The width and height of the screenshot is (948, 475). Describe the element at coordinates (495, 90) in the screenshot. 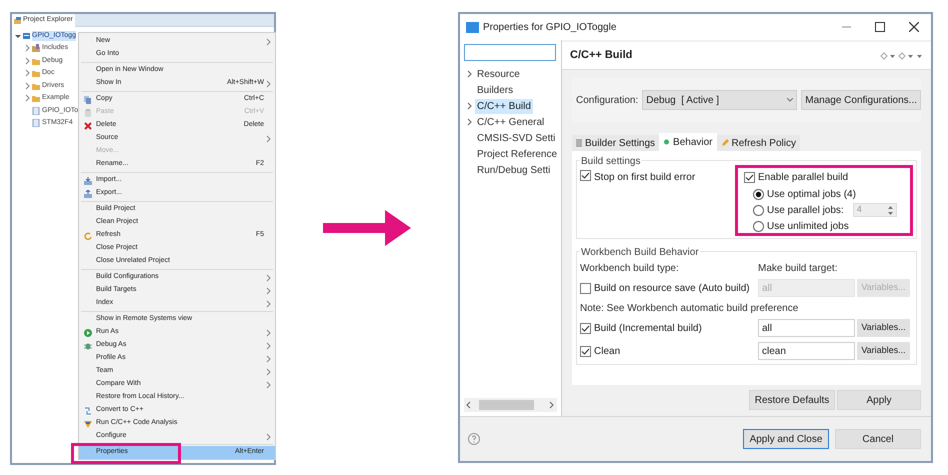

I see `nav-item: Builders` at that location.